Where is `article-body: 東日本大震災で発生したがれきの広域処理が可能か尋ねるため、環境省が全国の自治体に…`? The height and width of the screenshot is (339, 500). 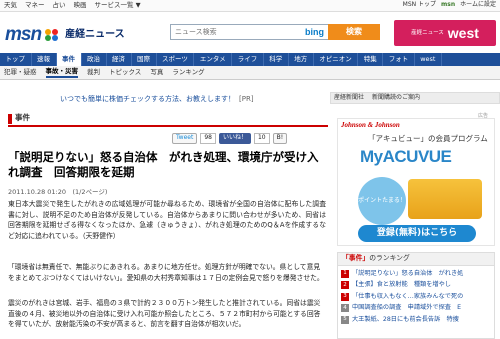 article-body: 東日本大震災で発生したがれきの広域処理が可能か尋ねるため、環境省が全国の自治体に… is located at coordinates (167, 223).